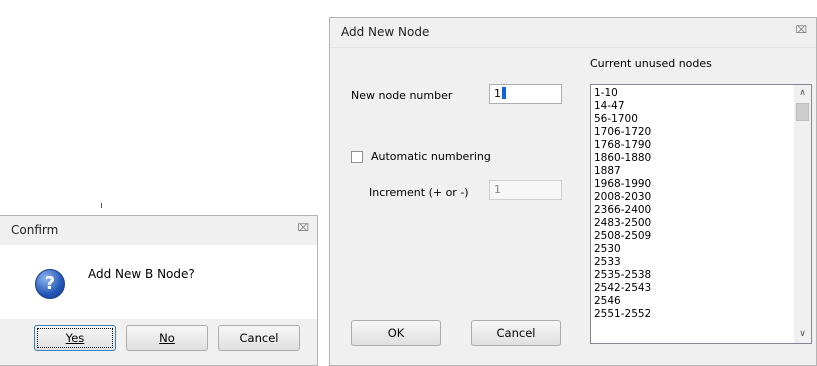 This screenshot has height=366, width=817. What do you see at coordinates (622, 275) in the screenshot?
I see `unused-node-item: 2535-2538` at bounding box center [622, 275].